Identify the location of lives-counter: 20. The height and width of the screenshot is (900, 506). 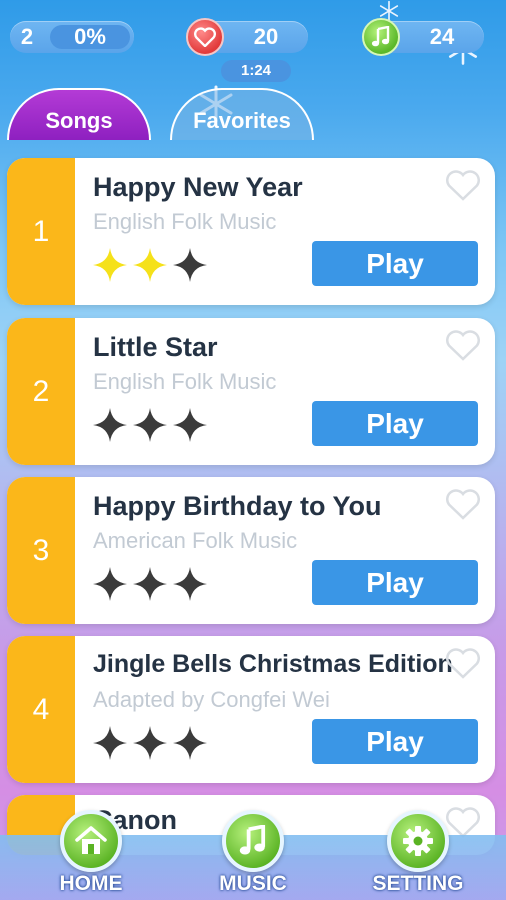
(247, 37).